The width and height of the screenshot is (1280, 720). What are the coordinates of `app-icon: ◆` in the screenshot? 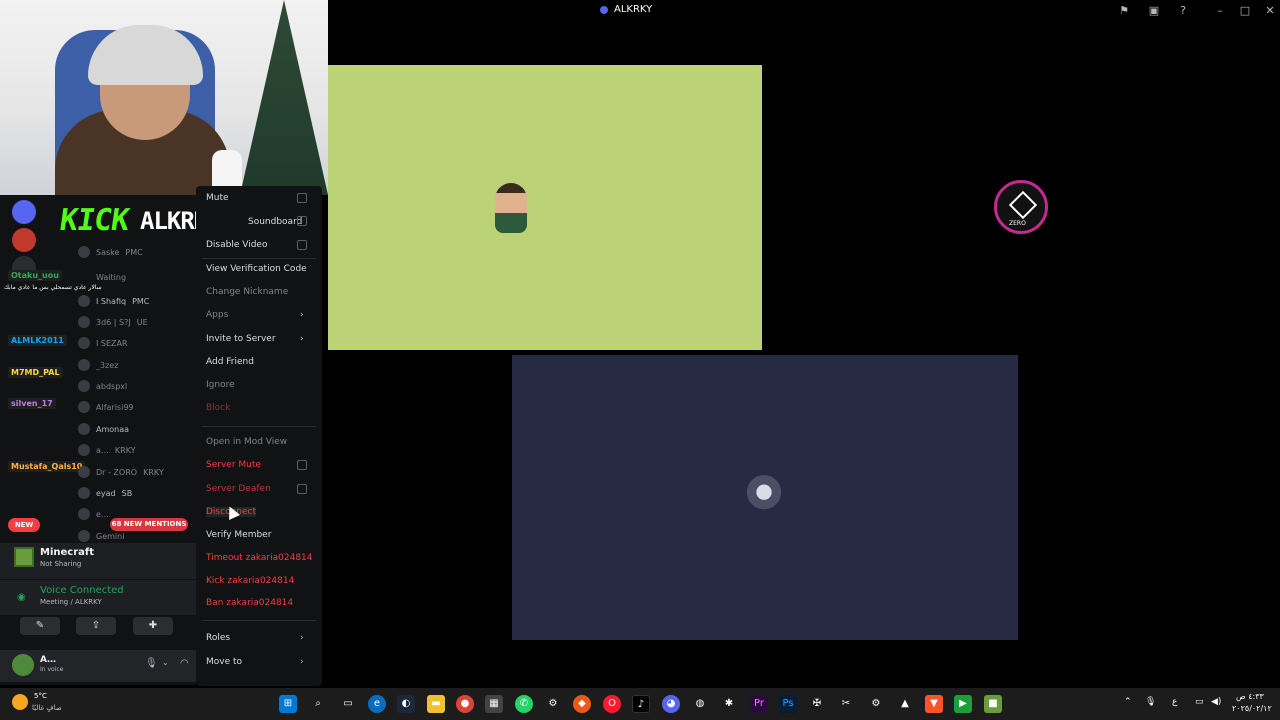 It's located at (582, 704).